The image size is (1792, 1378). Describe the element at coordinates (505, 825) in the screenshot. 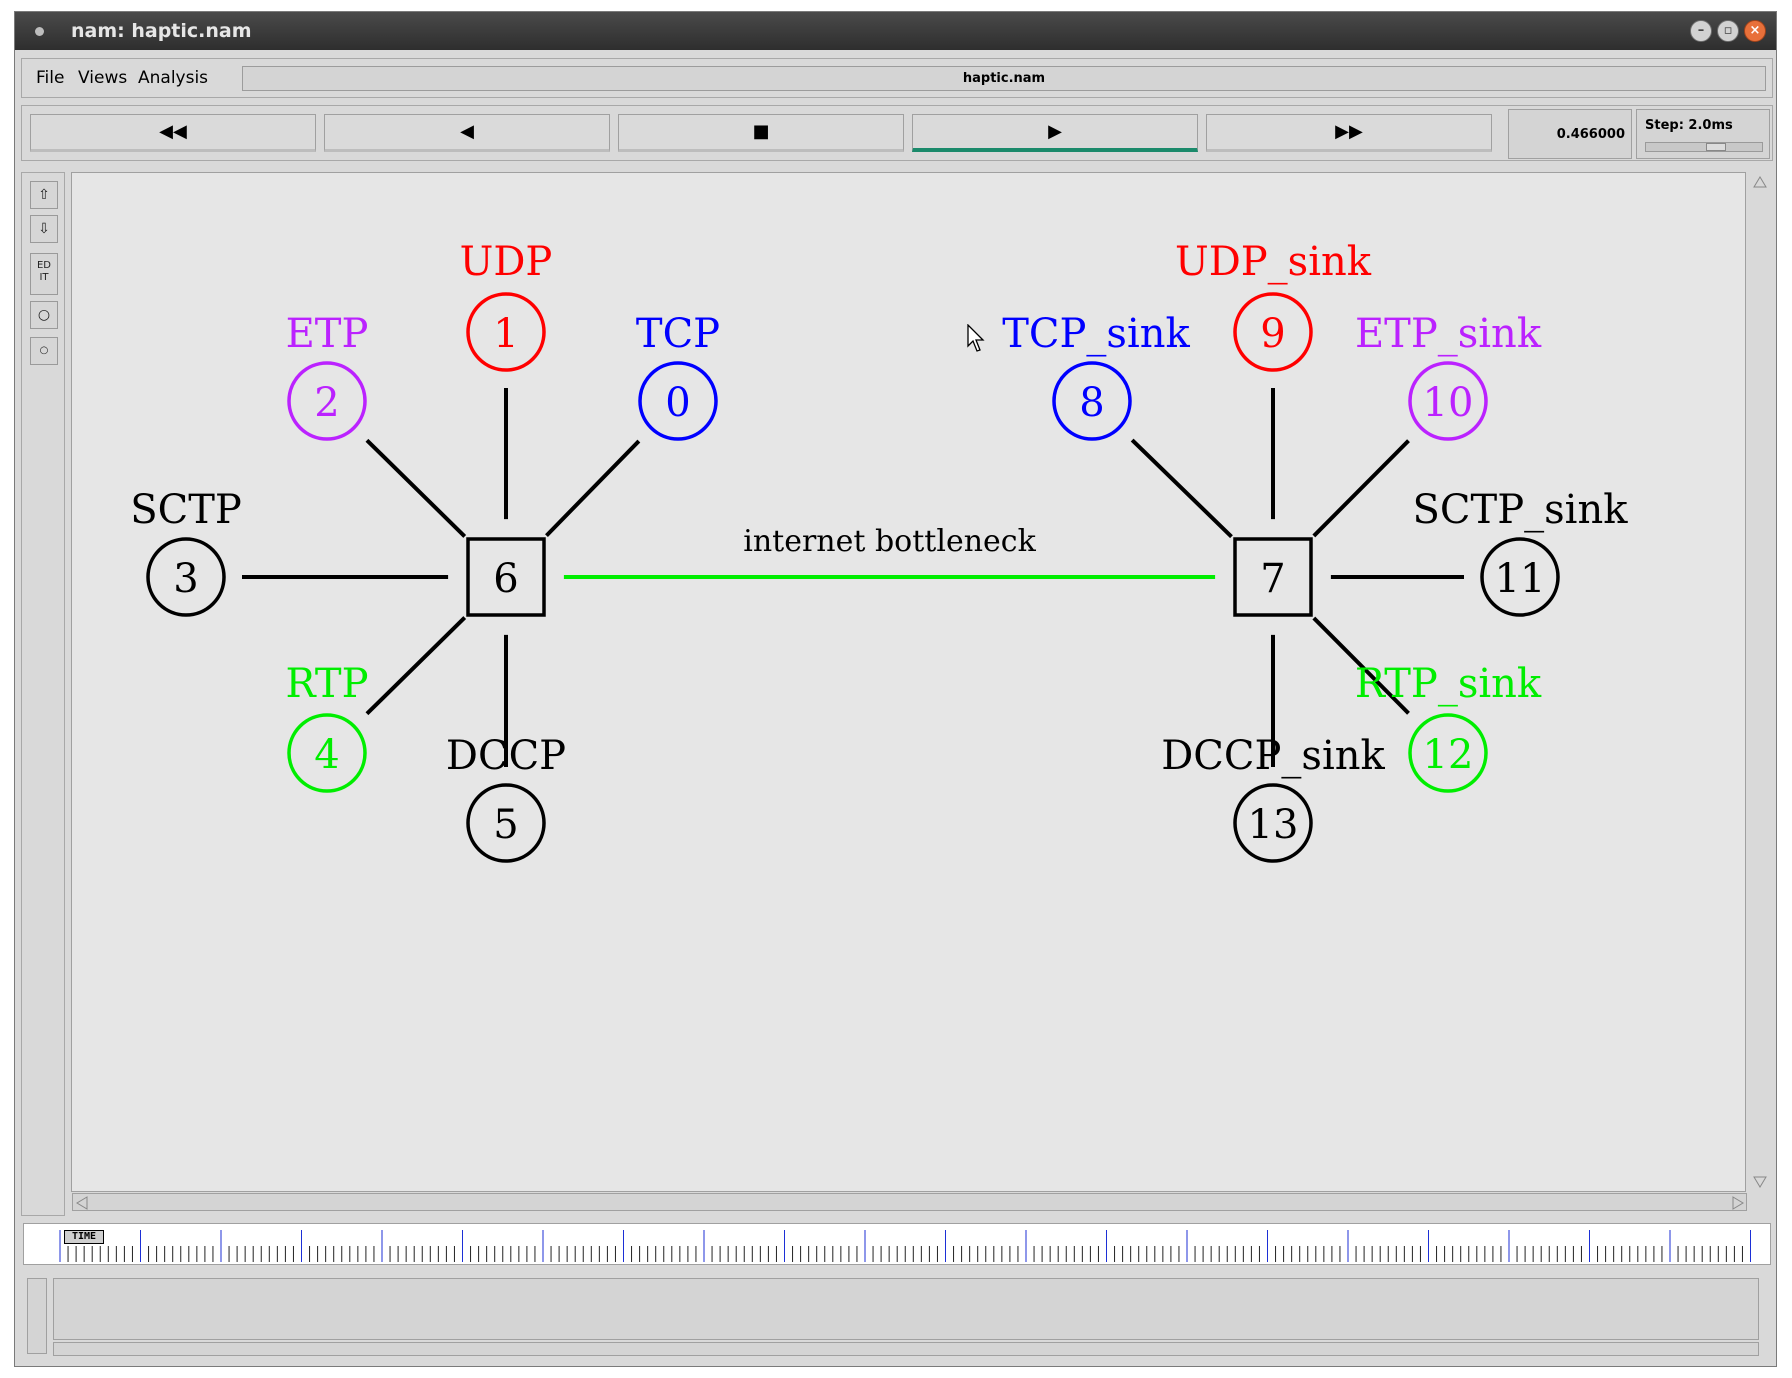

I see `node-id-5: 5` at that location.